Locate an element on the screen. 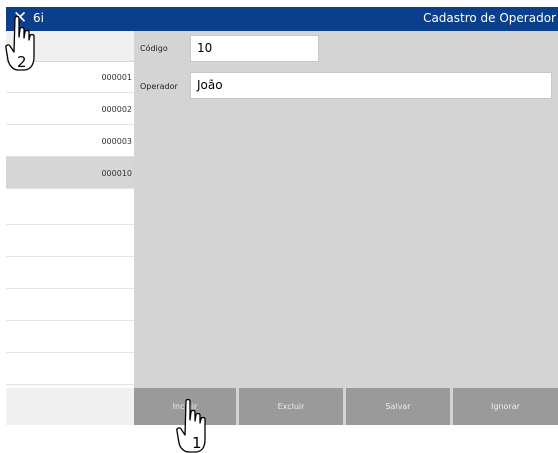 The width and height of the screenshot is (558, 453). title-bar: ✕ 6i Cadastro de Operador is located at coordinates (282, 19).